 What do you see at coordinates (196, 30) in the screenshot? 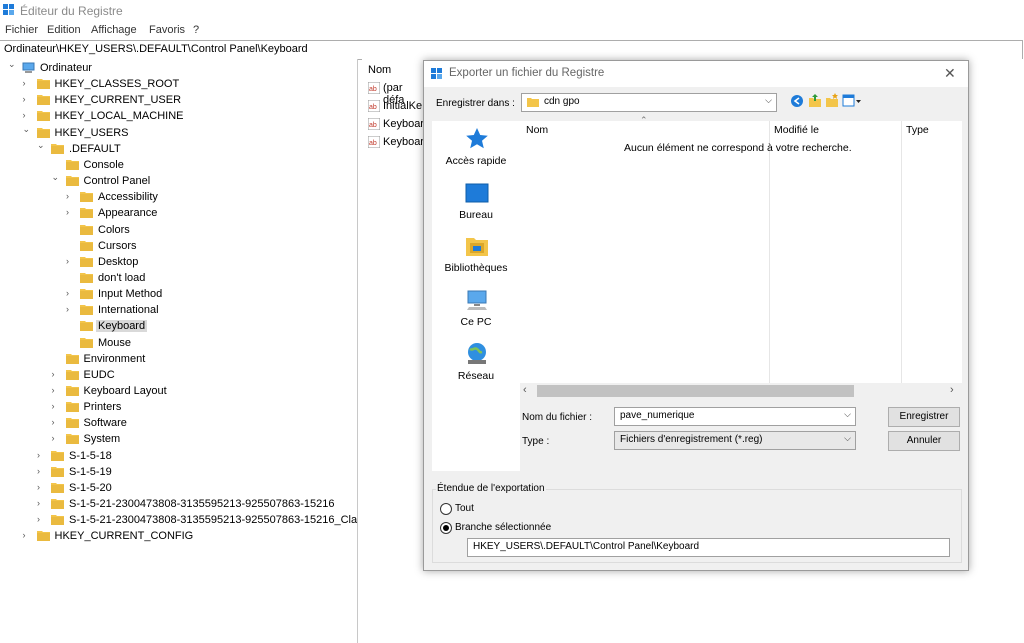
I see `menu-help: ?` at bounding box center [196, 30].